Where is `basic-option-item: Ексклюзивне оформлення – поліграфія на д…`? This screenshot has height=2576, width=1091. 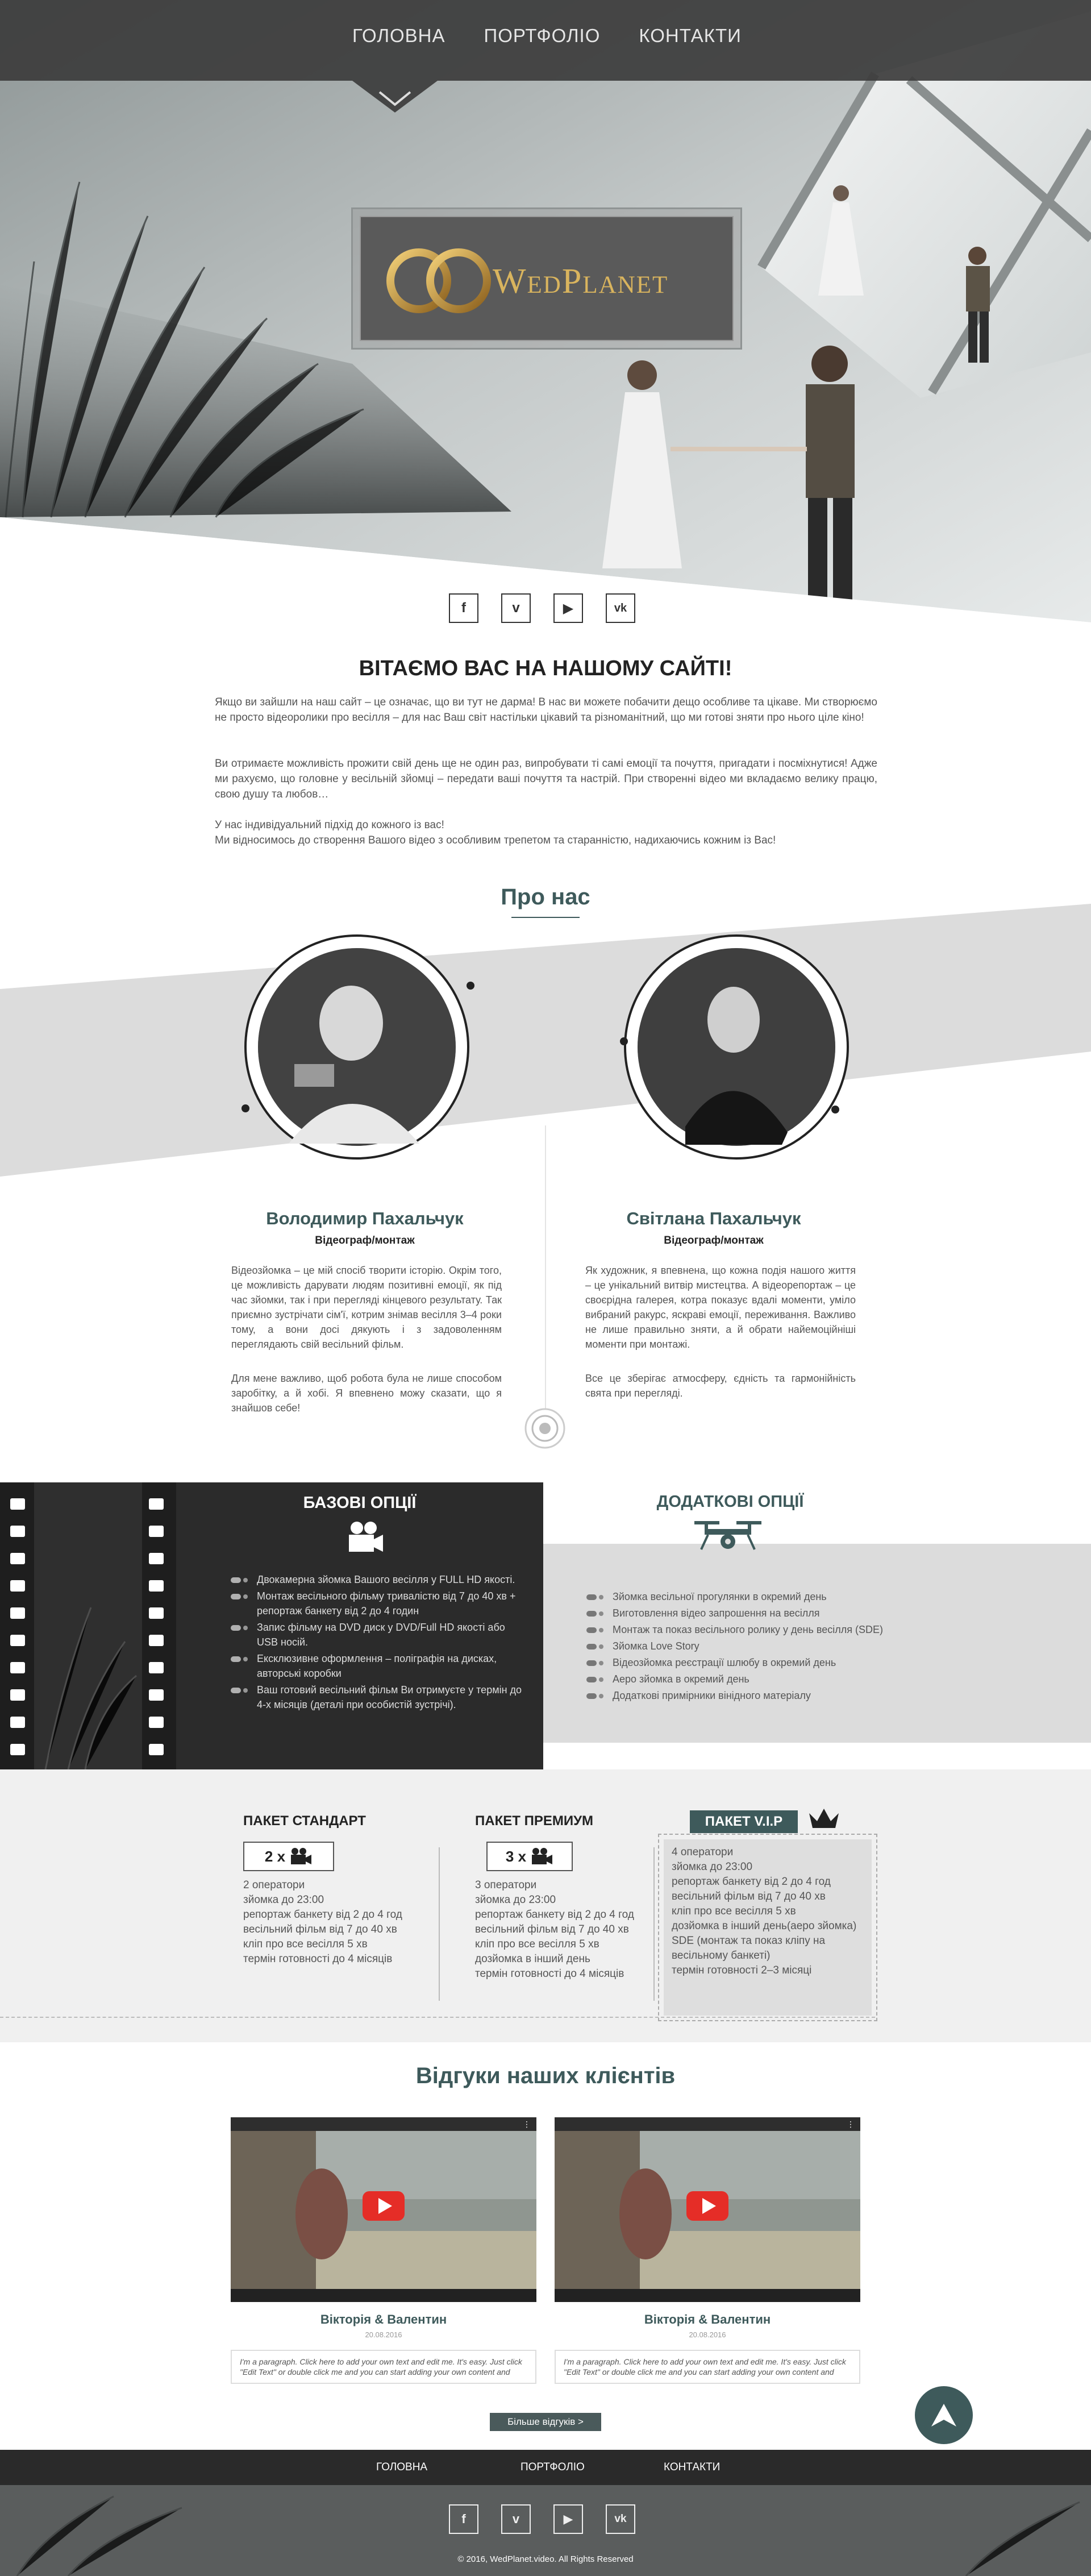
basic-option-item: Ексклюзивне оформлення – поліграфія на д… is located at coordinates (378, 1666).